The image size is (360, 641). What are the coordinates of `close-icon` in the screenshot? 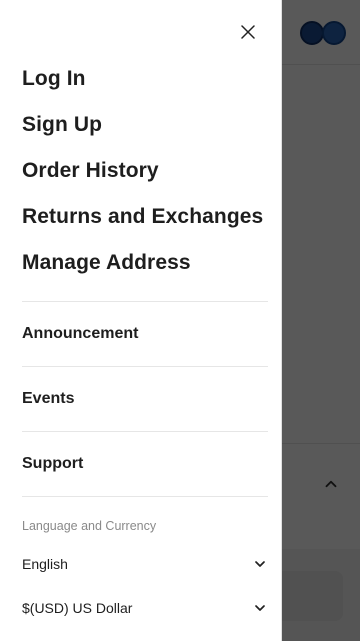 It's located at (248, 32).